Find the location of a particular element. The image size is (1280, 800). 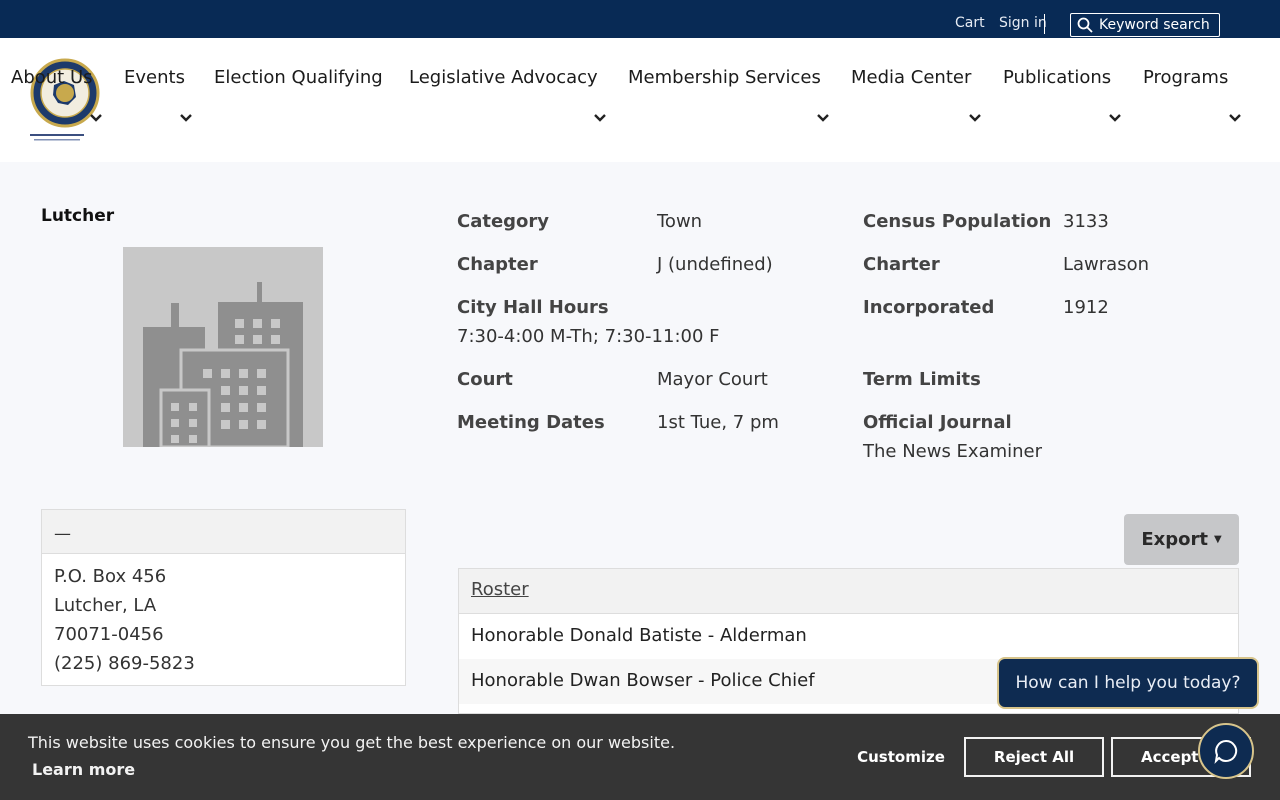

logo-caption-mark is located at coordinates (57, 137).